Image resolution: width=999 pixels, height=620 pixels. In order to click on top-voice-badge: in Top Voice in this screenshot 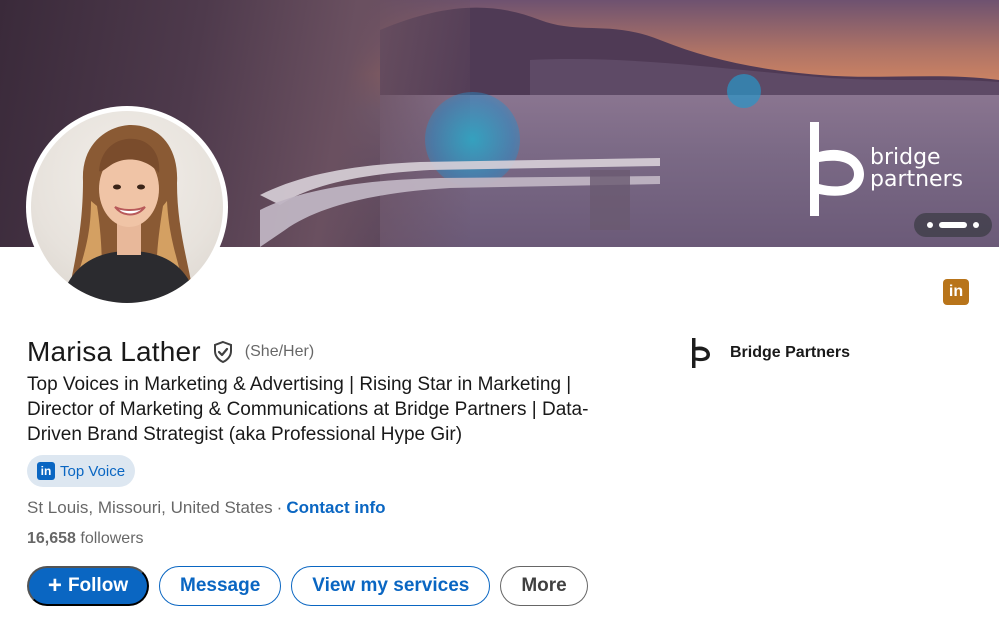, I will do `click(81, 471)`.